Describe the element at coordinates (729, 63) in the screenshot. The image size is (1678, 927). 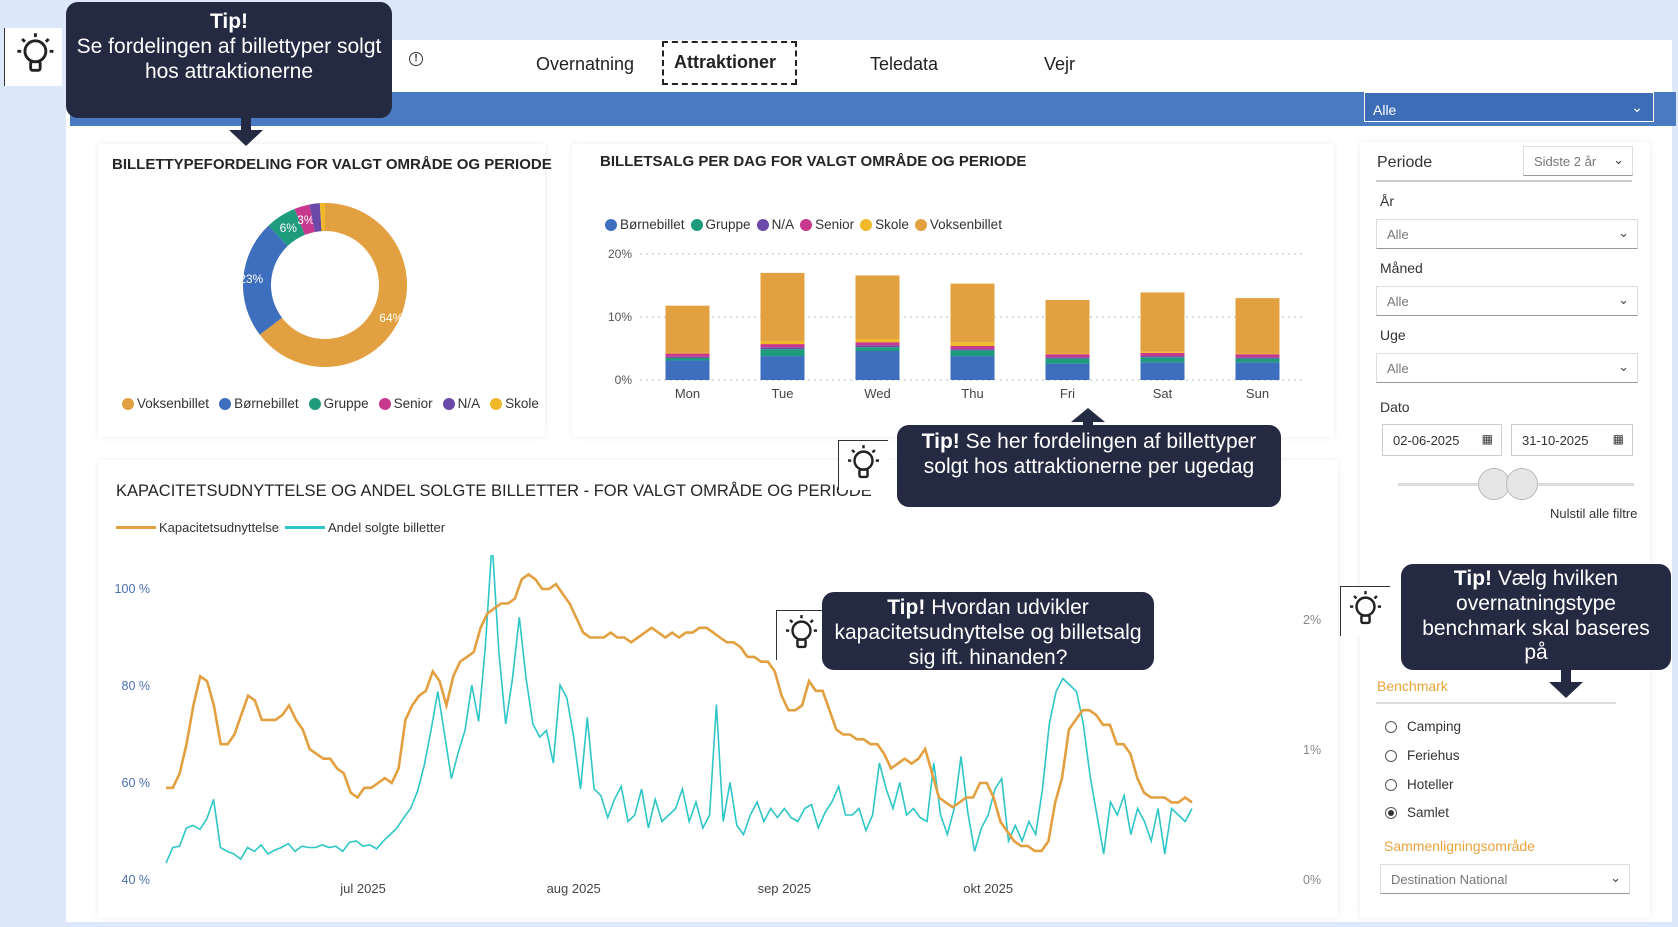
I see `tab-attraktioner: Attraktioner` at that location.